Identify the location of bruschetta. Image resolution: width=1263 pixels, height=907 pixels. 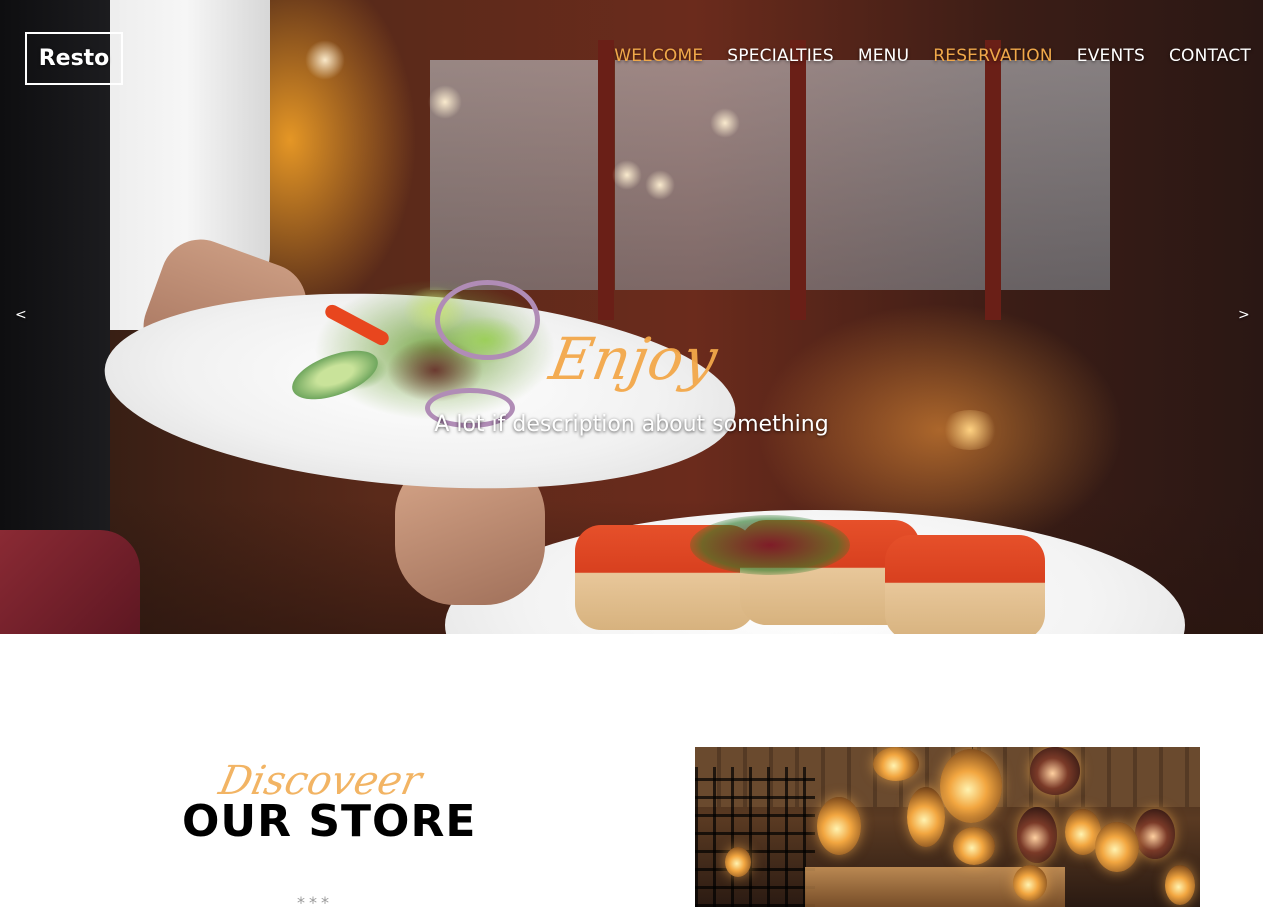
(965, 584).